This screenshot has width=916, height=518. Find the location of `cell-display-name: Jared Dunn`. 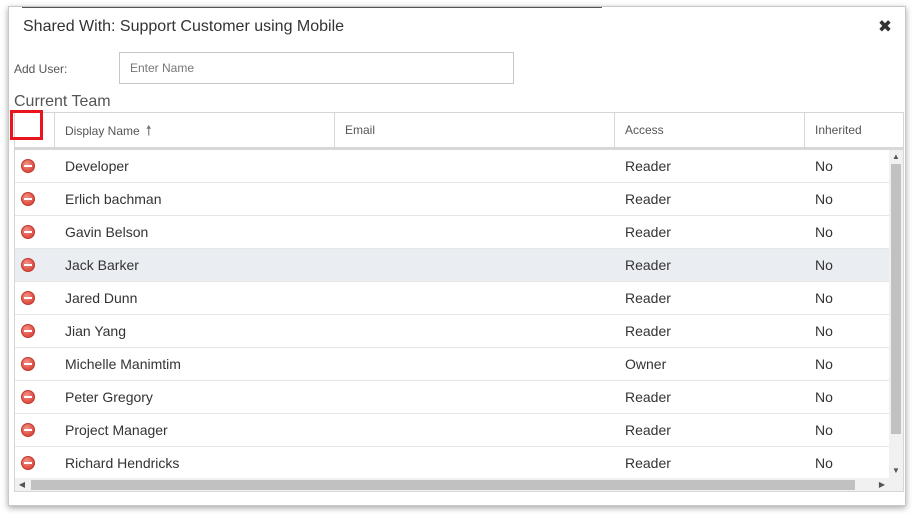

cell-display-name: Jared Dunn is located at coordinates (101, 298).